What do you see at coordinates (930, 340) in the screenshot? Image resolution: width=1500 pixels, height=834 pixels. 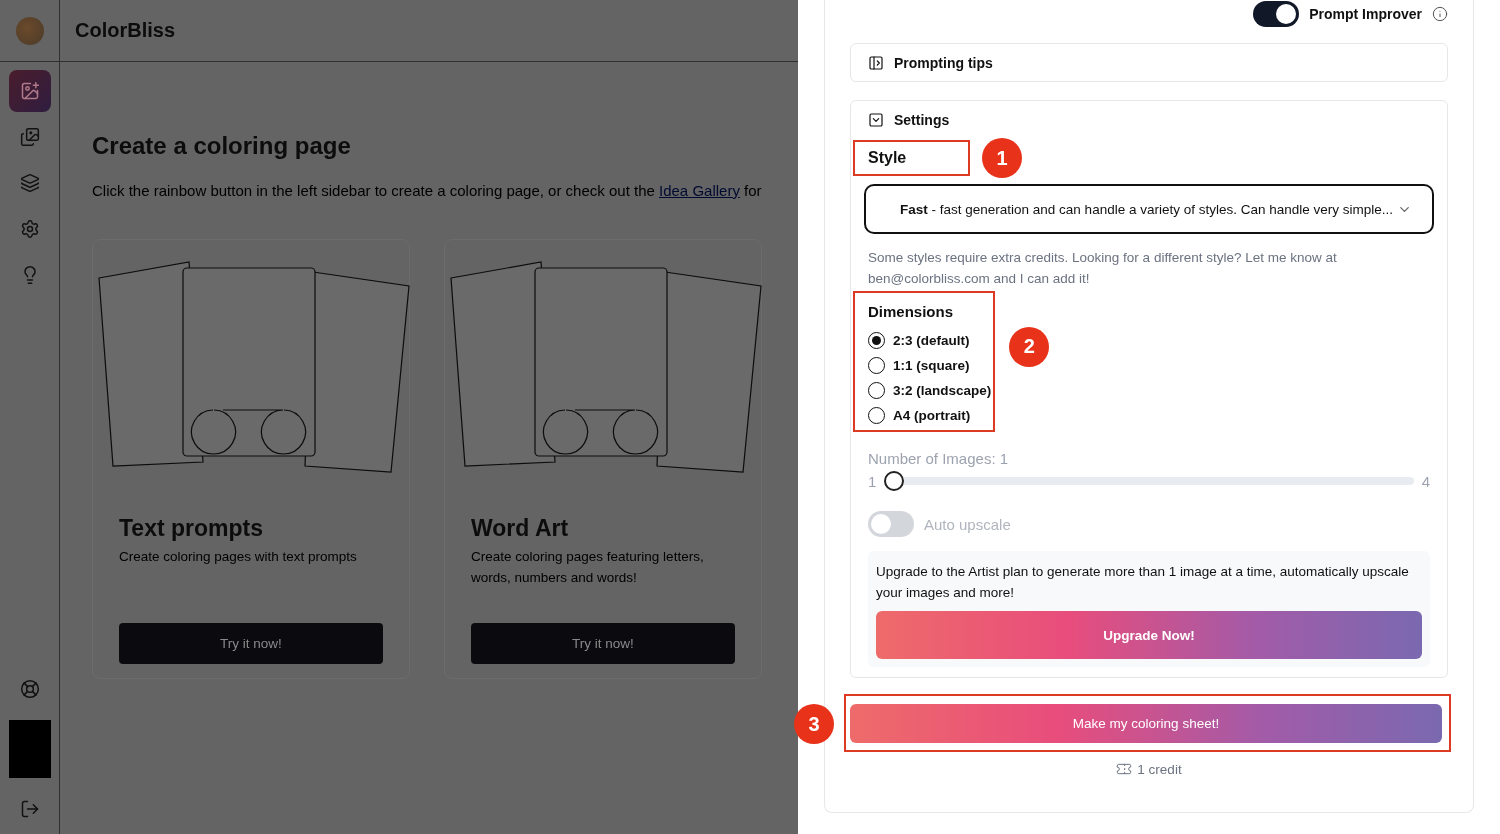 I see `radio-option: 2:3 (default)` at bounding box center [930, 340].